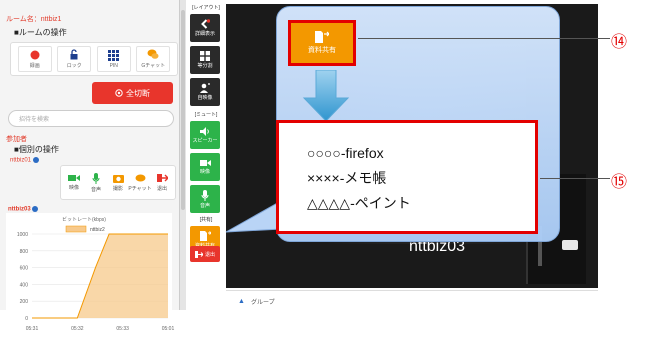 The width and height of the screenshot is (665, 343). Describe the element at coordinates (122, 329) in the screenshot. I see `x-tick-label: 05:33` at that location.